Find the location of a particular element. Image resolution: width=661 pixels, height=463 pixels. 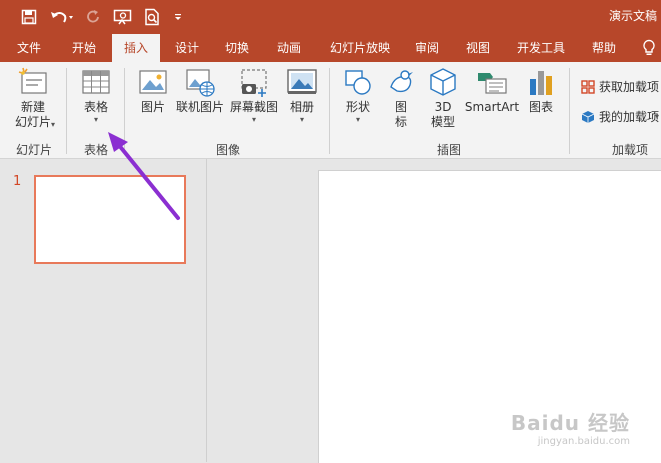

tab-animations: 动画 is located at coordinates (289, 48).